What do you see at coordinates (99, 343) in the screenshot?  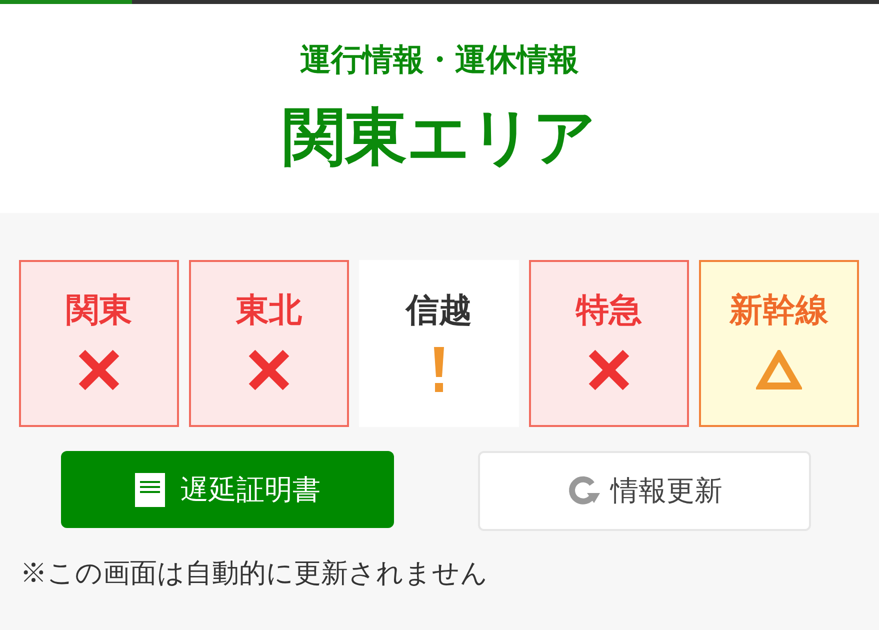 I see `area-status-card: 関東` at bounding box center [99, 343].